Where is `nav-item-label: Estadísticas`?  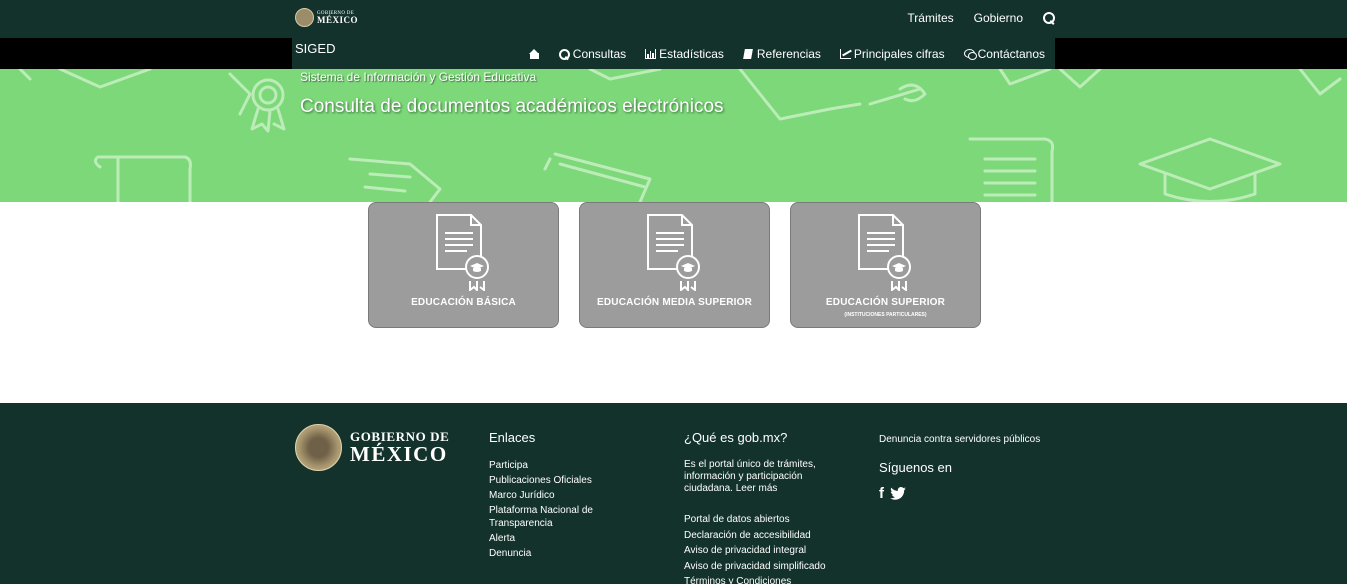
nav-item-label: Estadísticas is located at coordinates (691, 53).